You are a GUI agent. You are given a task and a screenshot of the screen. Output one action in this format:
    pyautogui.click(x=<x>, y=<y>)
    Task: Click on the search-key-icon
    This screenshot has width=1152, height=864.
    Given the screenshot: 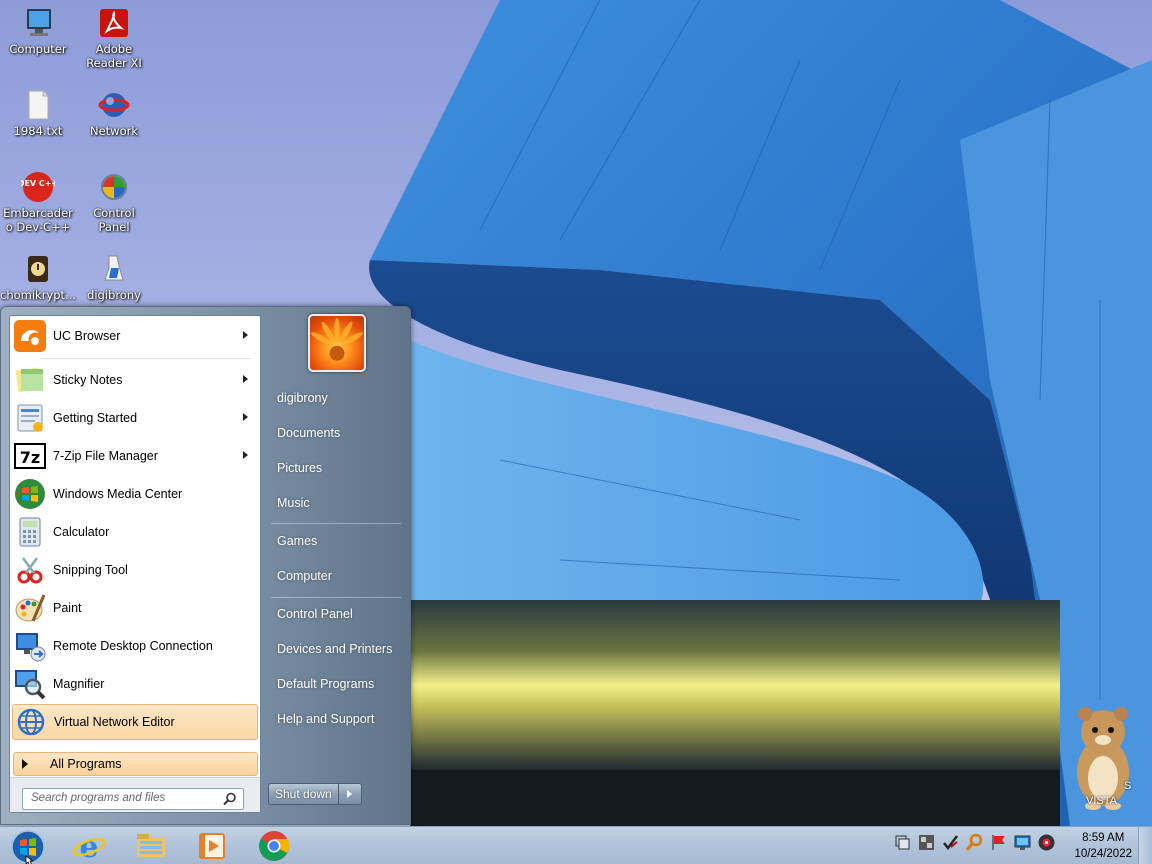 What is the action you would take?
    pyautogui.click(x=974, y=842)
    